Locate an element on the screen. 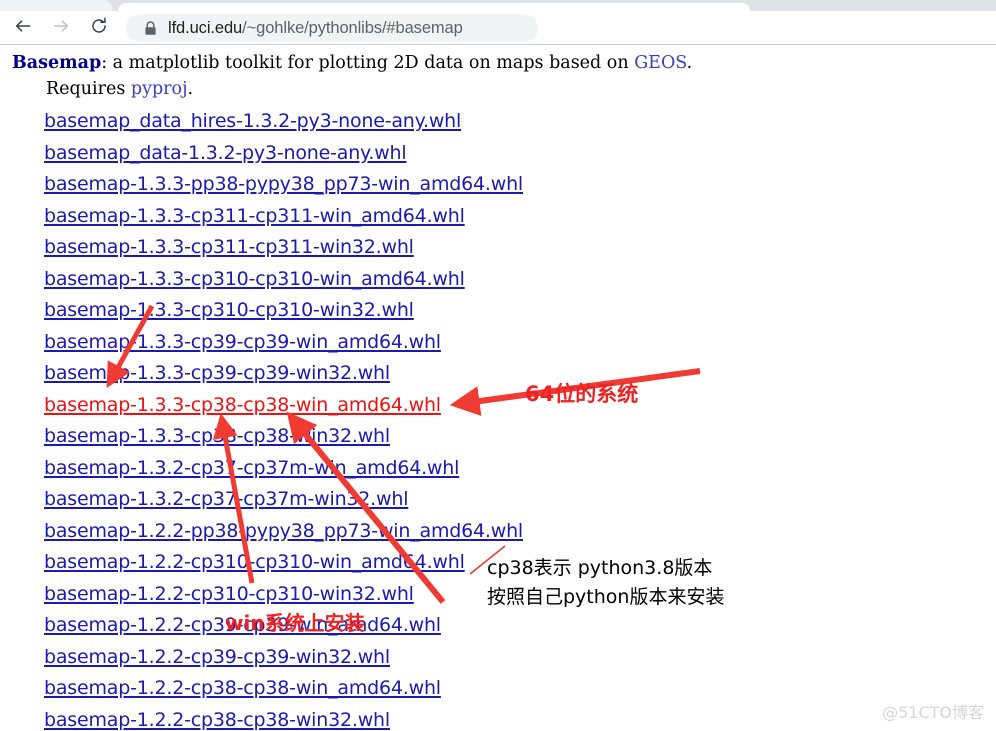 The height and width of the screenshot is (731, 996). address-bar: lfd.uci.edu/~gohlke/pythonlibs/#basemap is located at coordinates (332, 28).